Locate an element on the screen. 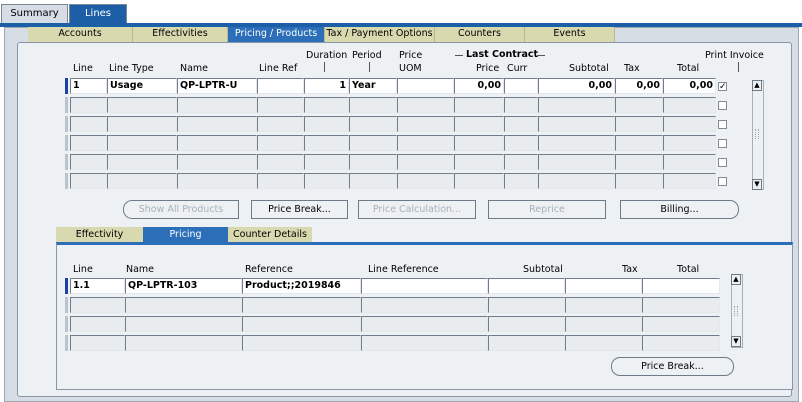 The height and width of the screenshot is (402, 802). cell-tax: 0,00 is located at coordinates (639, 86).